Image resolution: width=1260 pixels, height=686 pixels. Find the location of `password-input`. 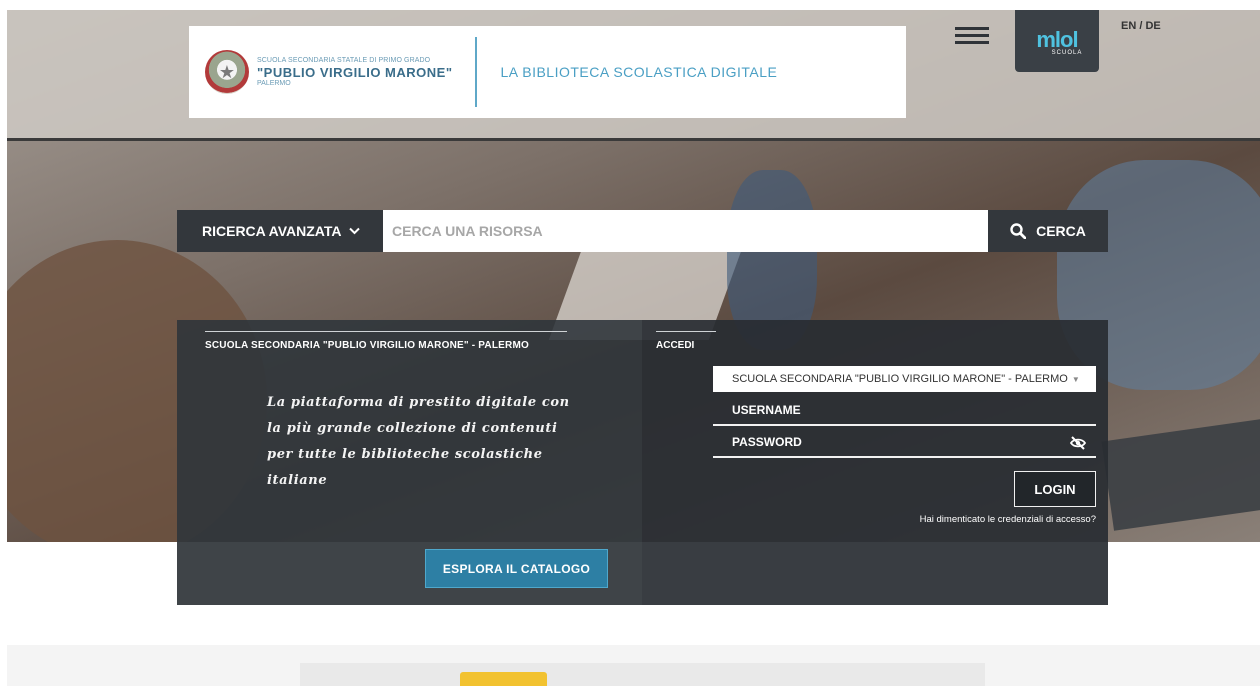

password-input is located at coordinates (904, 442).